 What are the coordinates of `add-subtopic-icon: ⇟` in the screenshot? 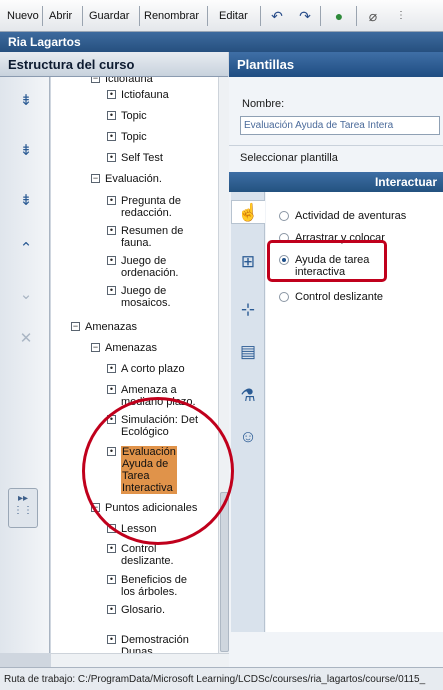 It's located at (26, 151).